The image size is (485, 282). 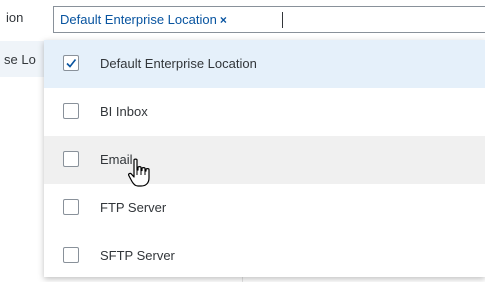 What do you see at coordinates (269, 19) in the screenshot?
I see `destination-multi-input: Default Enterprise Location ×` at bounding box center [269, 19].